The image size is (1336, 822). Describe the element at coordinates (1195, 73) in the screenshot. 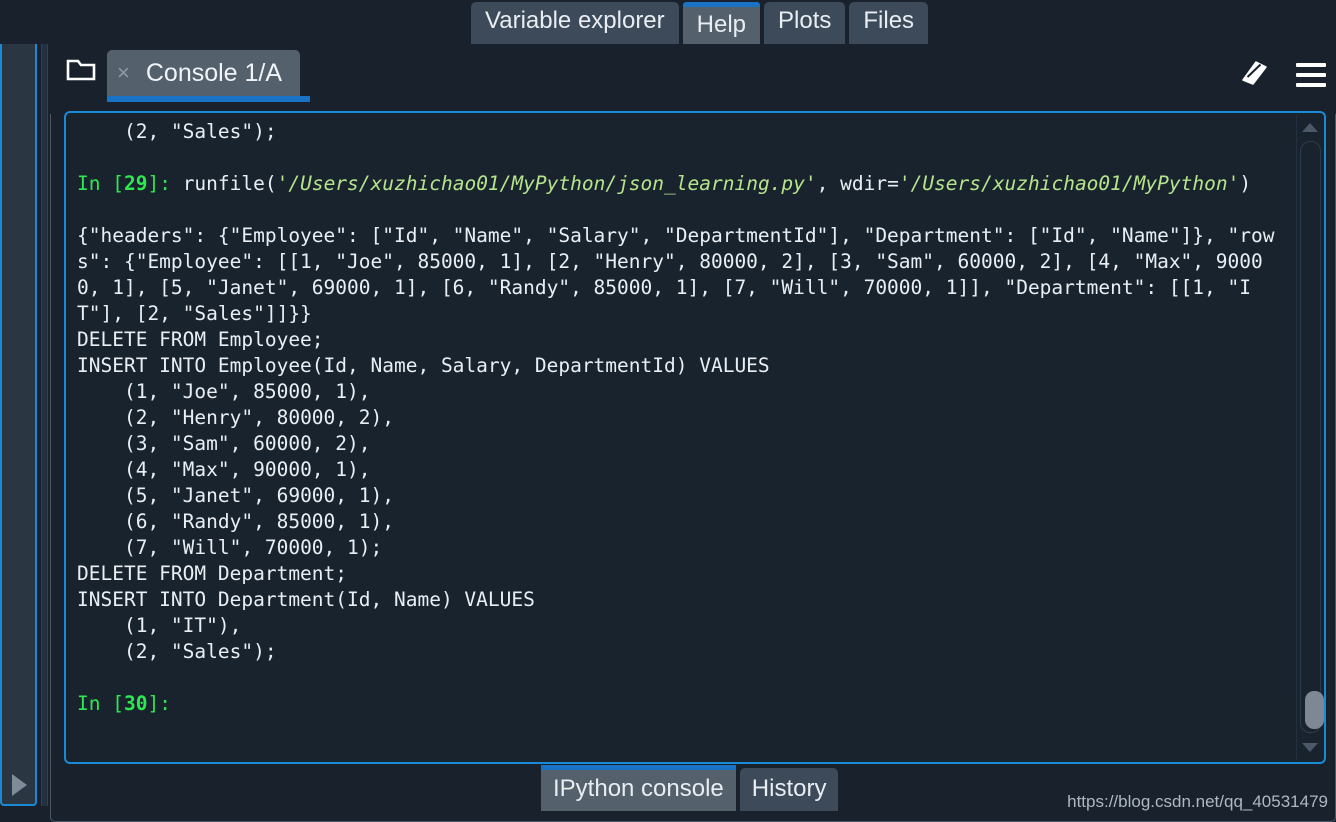

I see `stop-square-icon` at that location.